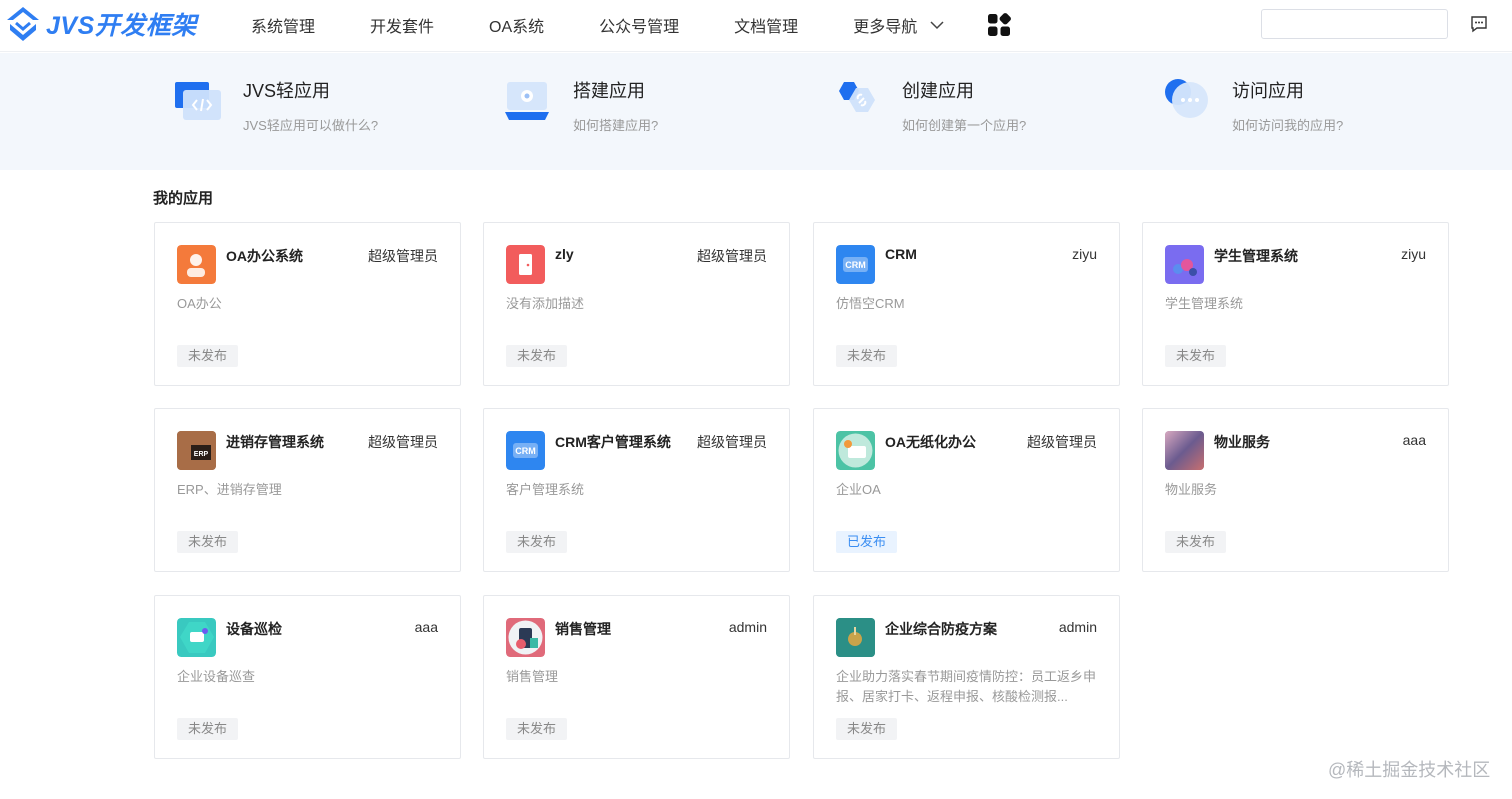 The image size is (1512, 799). I want to click on feature-jvs-light-app: JVS轻应用 JVS轻应用可以做什么?, so click(325, 111).